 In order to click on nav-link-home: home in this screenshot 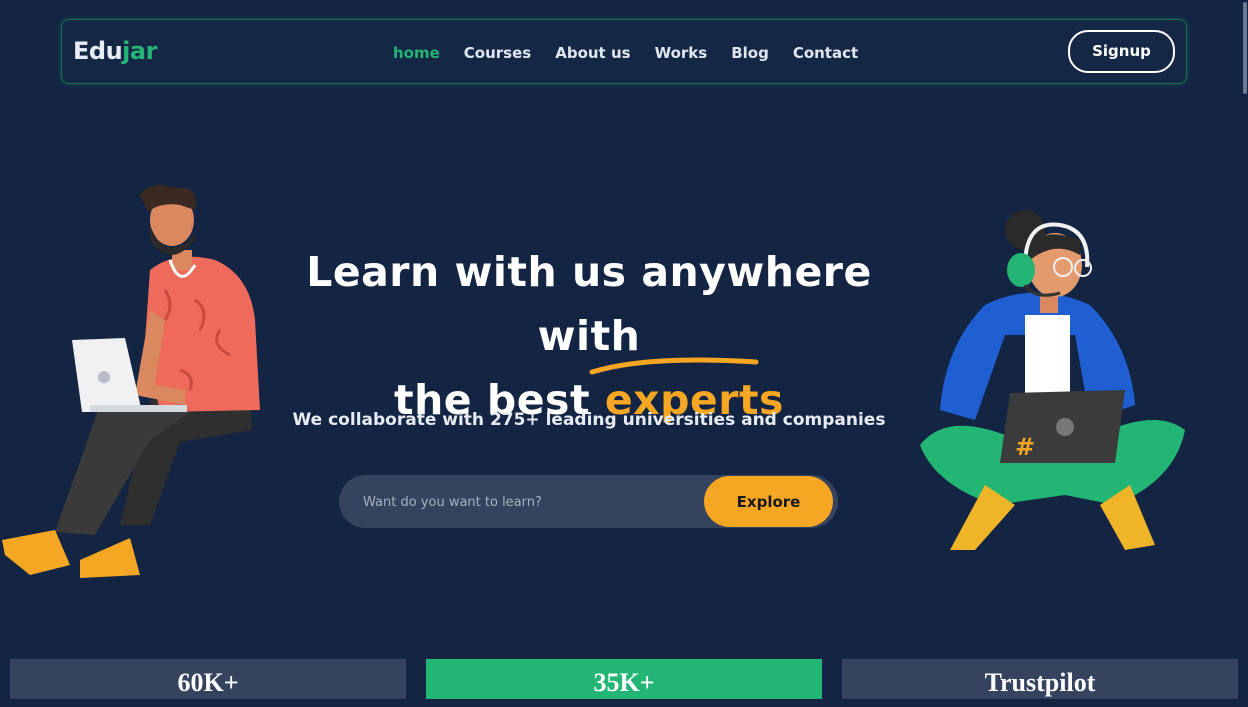, I will do `click(416, 53)`.